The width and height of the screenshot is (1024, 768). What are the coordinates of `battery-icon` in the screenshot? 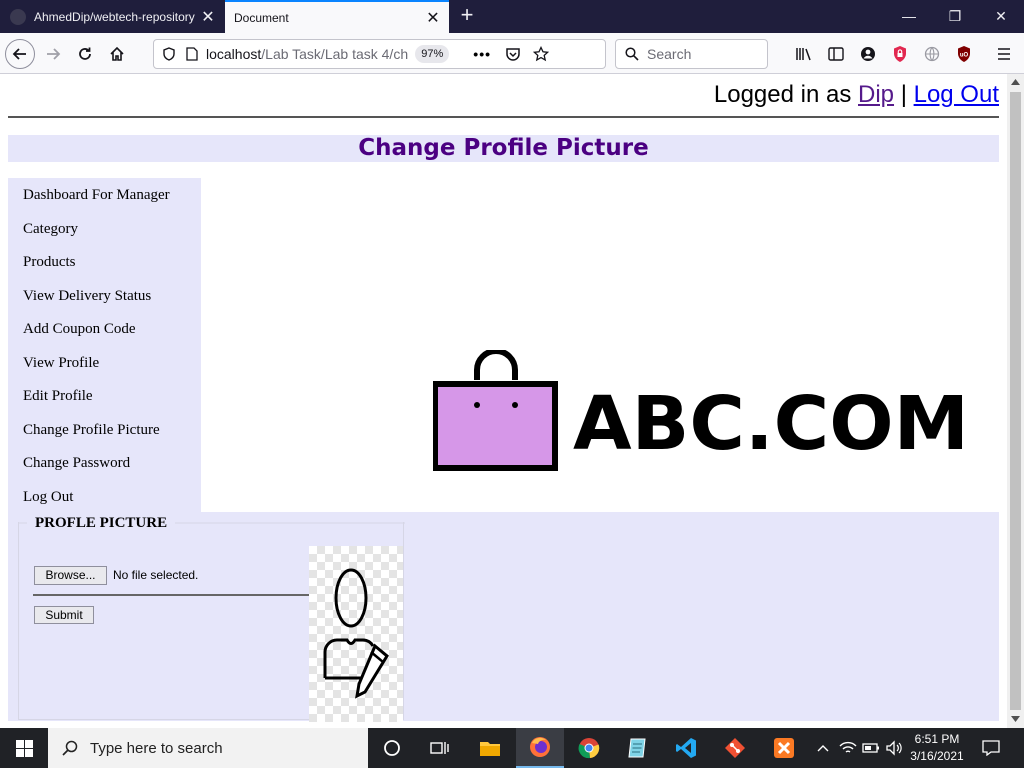 It's located at (871, 748).